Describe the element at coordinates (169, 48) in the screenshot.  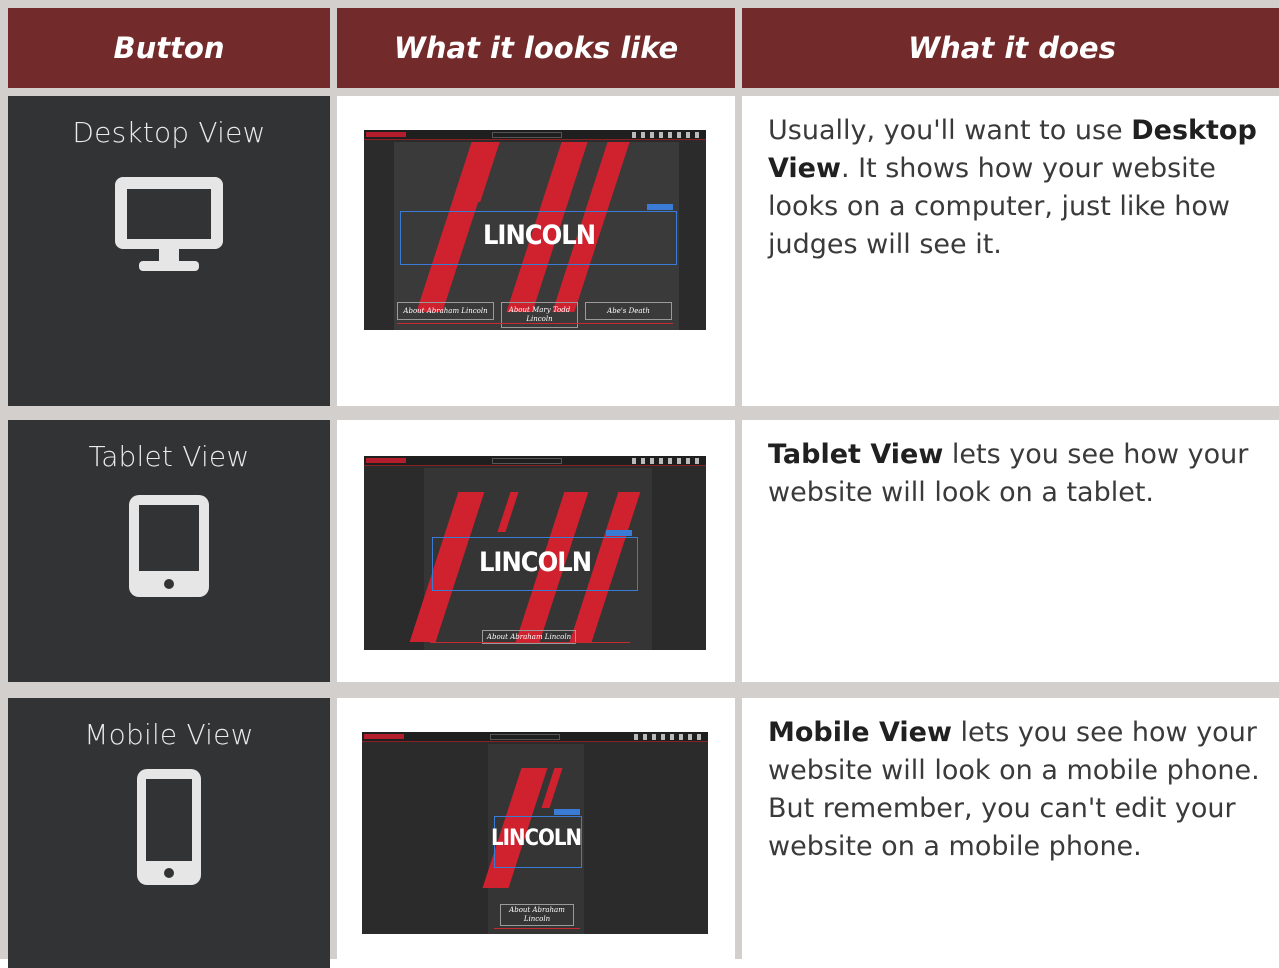
I see `header-button: Button` at that location.